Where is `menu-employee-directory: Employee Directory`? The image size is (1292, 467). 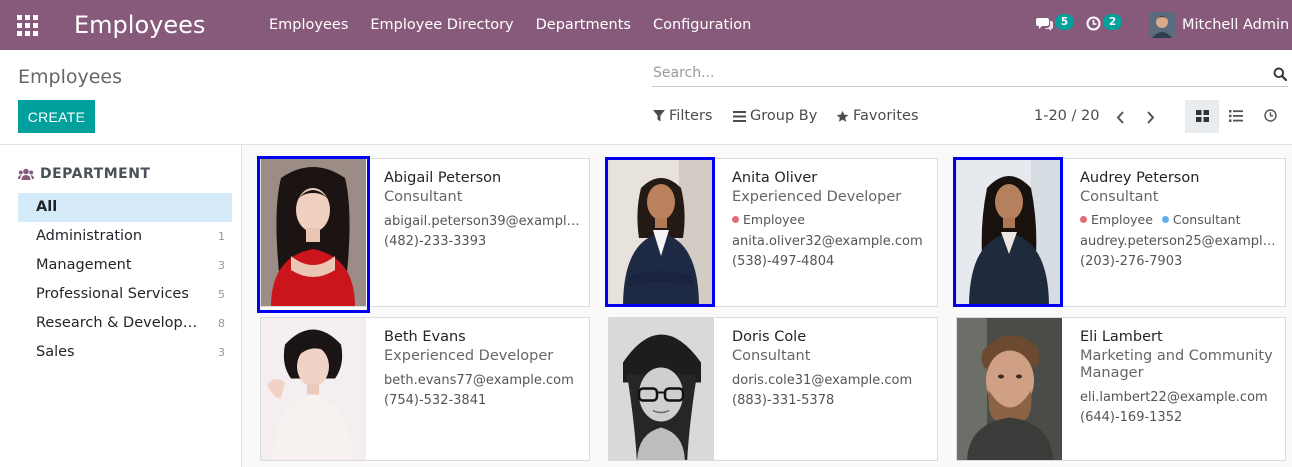
menu-employee-directory: Employee Directory is located at coordinates (441, 25).